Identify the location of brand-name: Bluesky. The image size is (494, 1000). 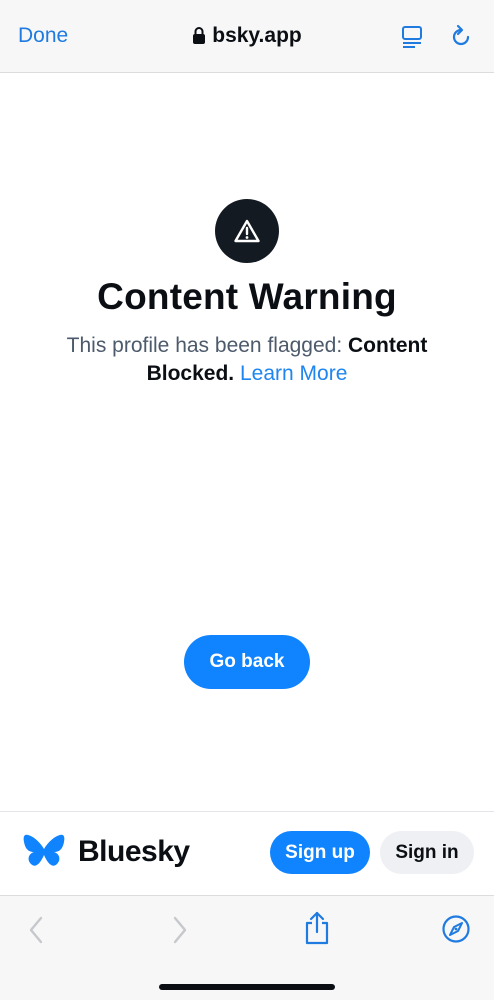
(134, 851).